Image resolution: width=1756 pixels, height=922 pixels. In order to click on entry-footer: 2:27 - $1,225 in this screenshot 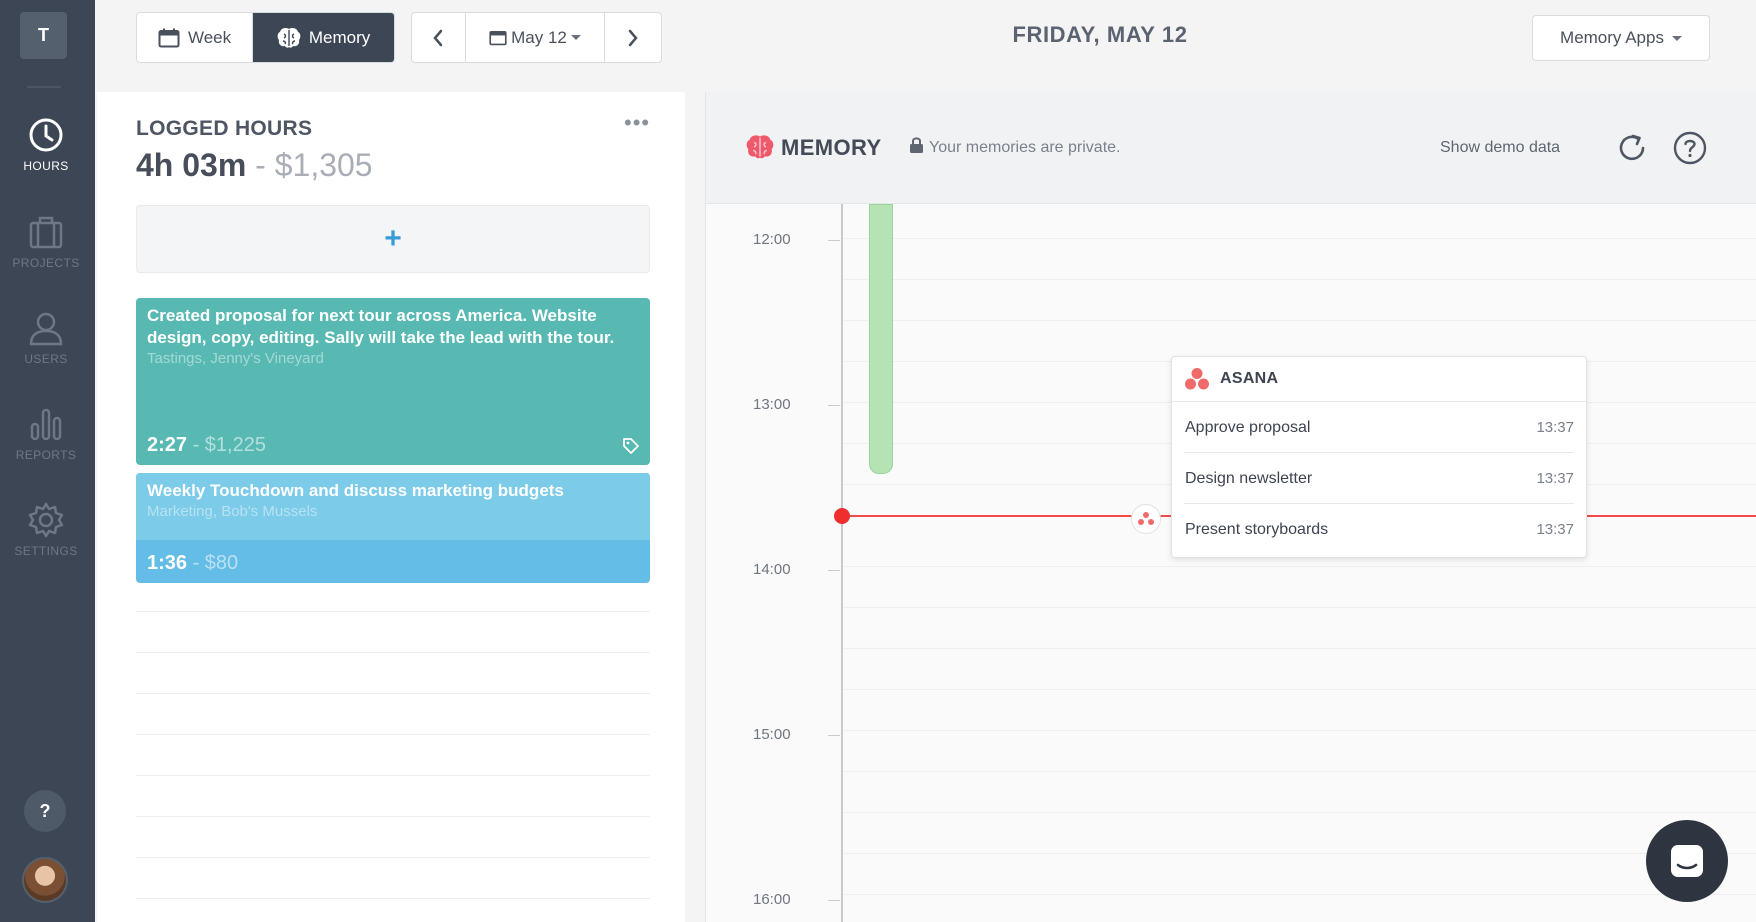, I will do `click(206, 445)`.